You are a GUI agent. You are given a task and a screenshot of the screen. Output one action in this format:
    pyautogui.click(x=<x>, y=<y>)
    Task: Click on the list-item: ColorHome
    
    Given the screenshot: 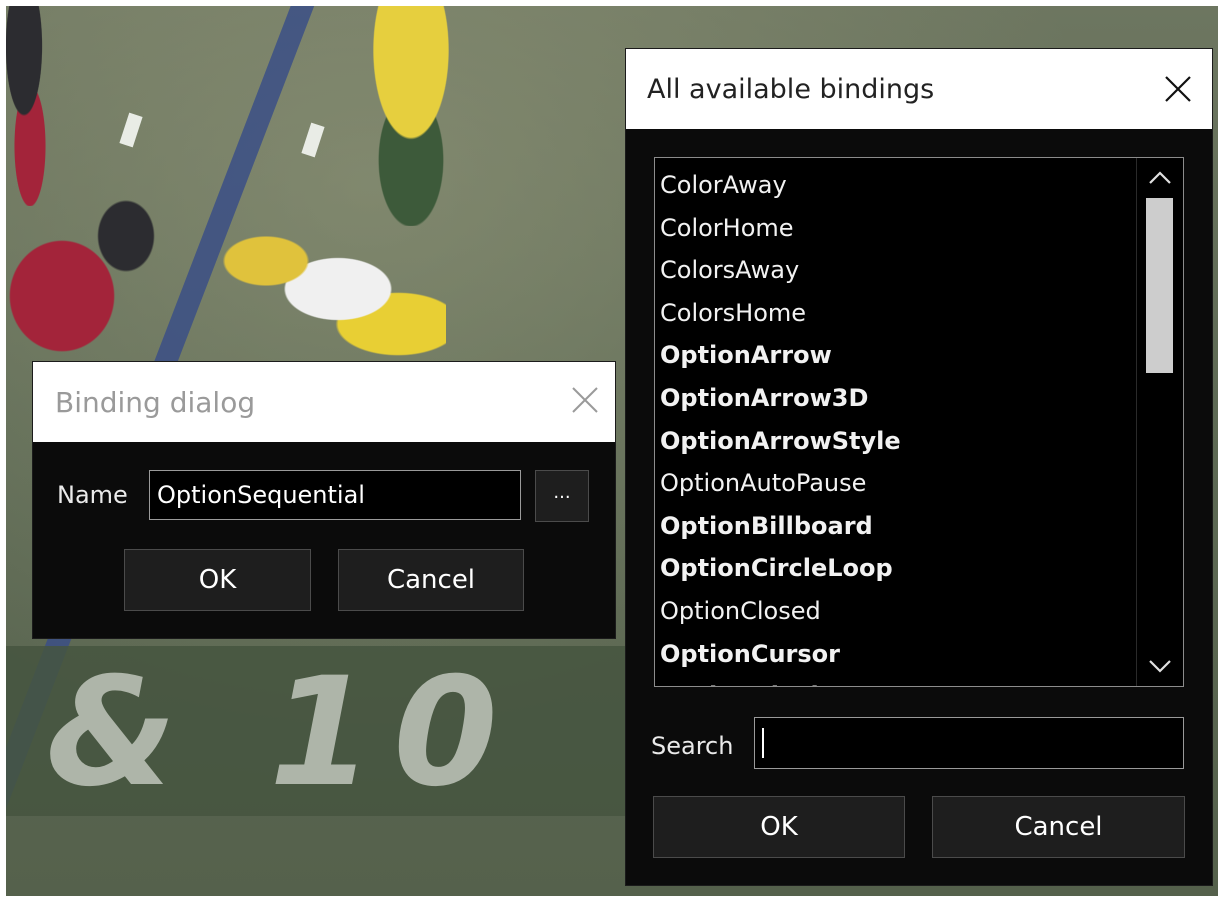 What is the action you would take?
    pyautogui.click(x=895, y=228)
    